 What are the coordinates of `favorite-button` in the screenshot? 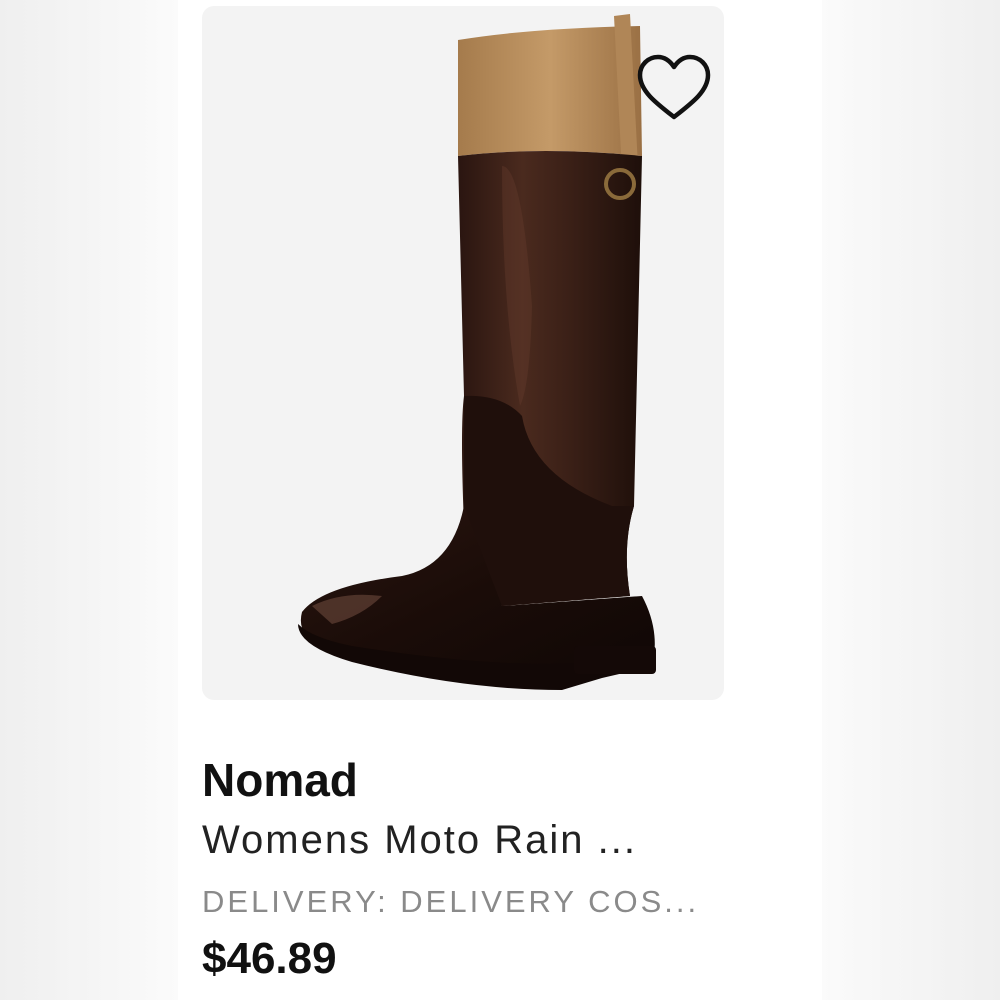 It's located at (674, 88).